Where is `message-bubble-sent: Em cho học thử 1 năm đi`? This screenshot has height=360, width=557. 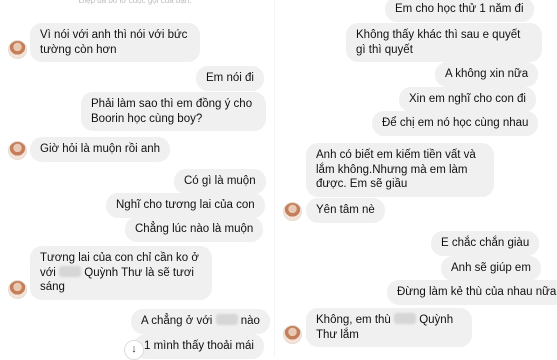 message-bubble-sent: Em cho học thử 1 năm đi is located at coordinates (459, 11).